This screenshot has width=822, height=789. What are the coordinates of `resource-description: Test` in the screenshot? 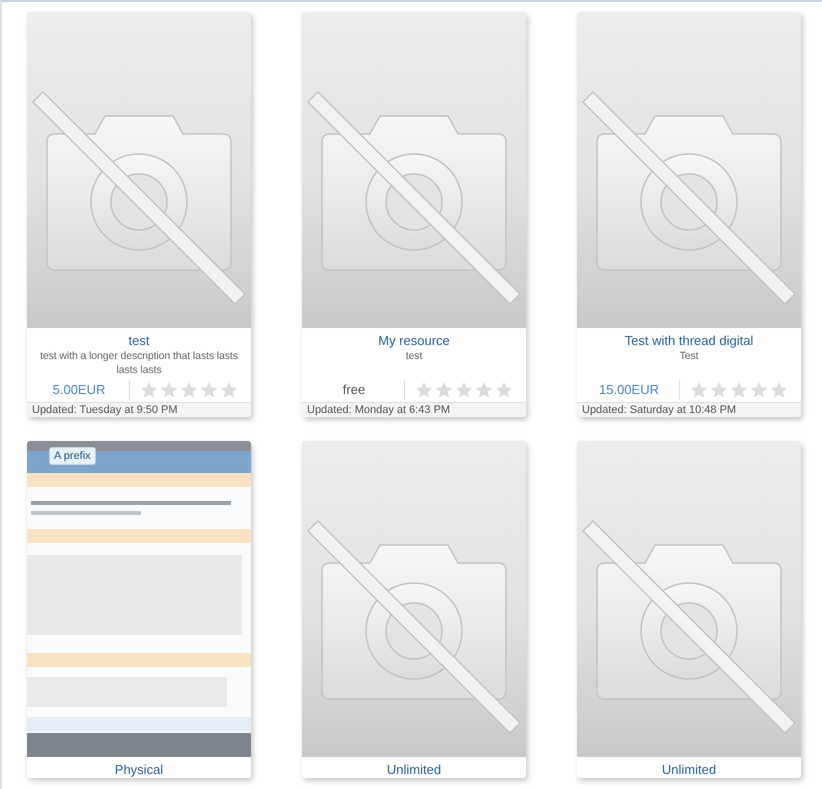 It's located at (689, 356).